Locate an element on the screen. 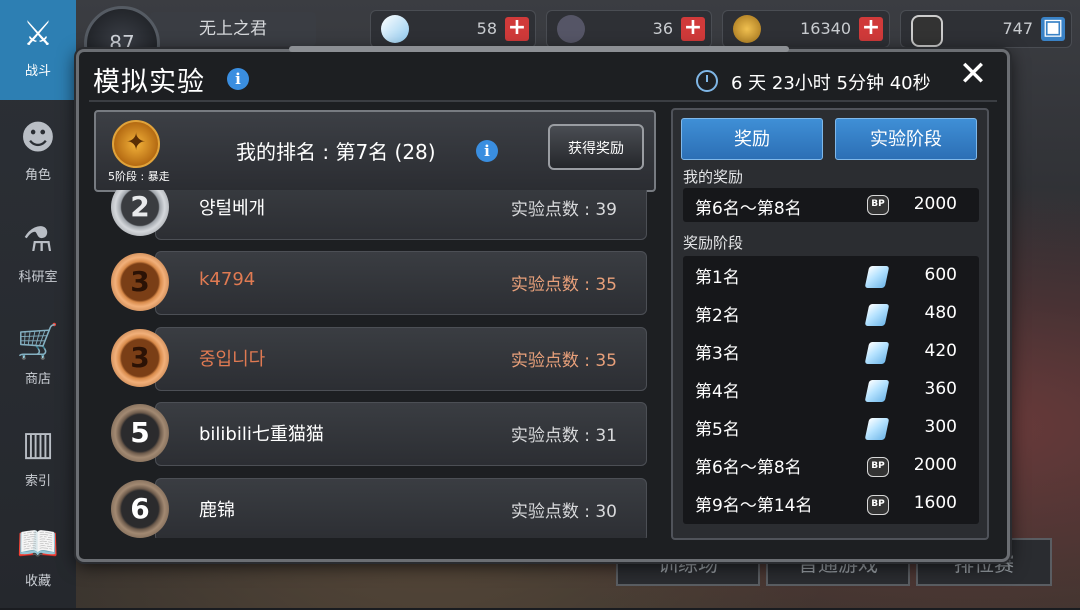 This screenshot has width=1080, height=610. books-icon: ▥ is located at coordinates (38, 444).